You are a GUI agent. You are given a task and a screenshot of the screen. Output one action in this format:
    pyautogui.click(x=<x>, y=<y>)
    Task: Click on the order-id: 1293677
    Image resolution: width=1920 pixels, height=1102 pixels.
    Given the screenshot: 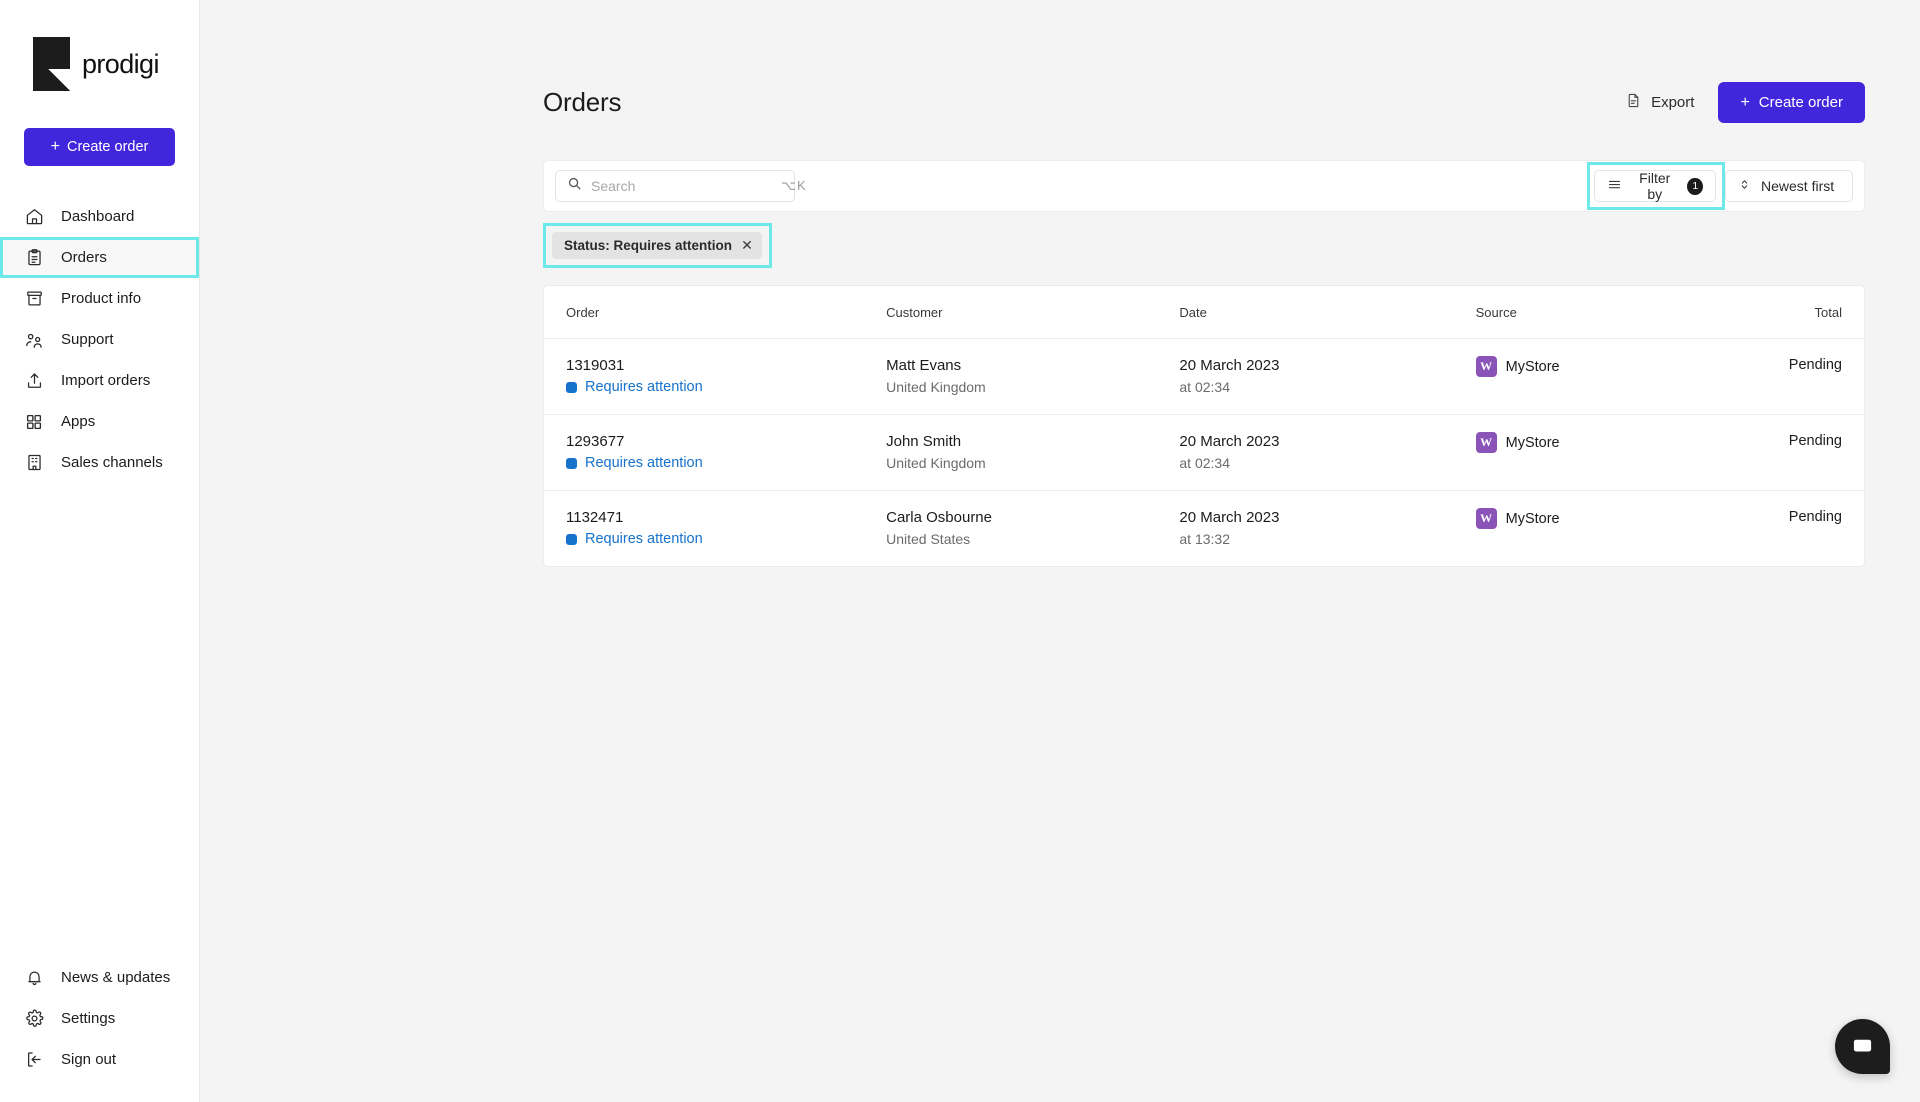 What is the action you would take?
    pyautogui.click(x=595, y=442)
    